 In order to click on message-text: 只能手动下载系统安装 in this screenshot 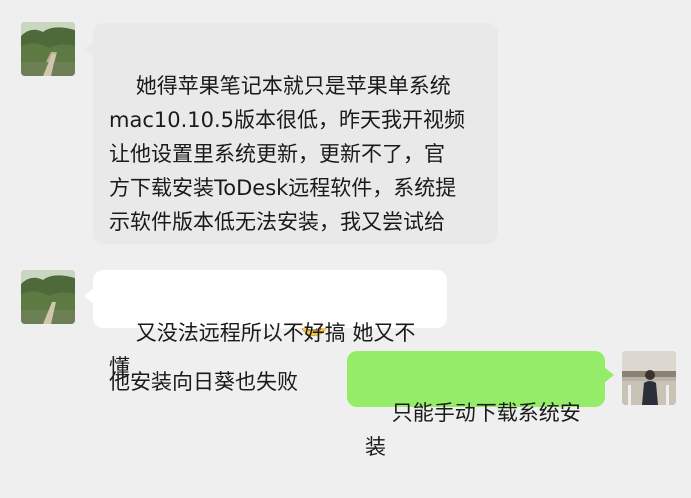, I will do `click(473, 430)`.